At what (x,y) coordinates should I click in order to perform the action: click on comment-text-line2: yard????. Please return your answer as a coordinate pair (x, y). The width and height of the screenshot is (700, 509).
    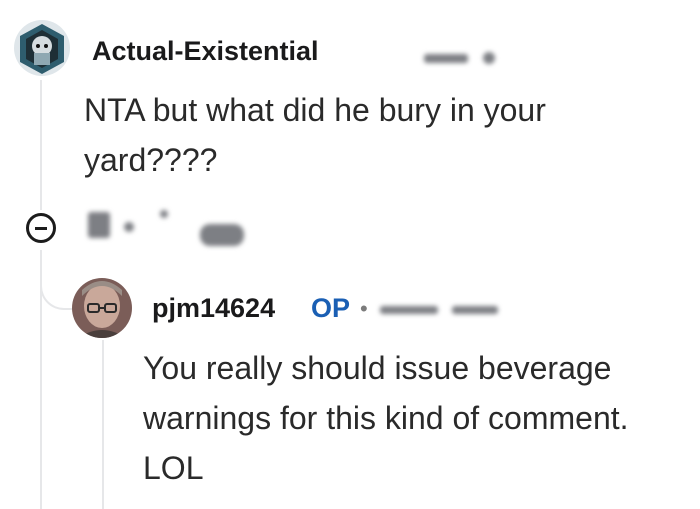
    Looking at the image, I should click on (151, 160).